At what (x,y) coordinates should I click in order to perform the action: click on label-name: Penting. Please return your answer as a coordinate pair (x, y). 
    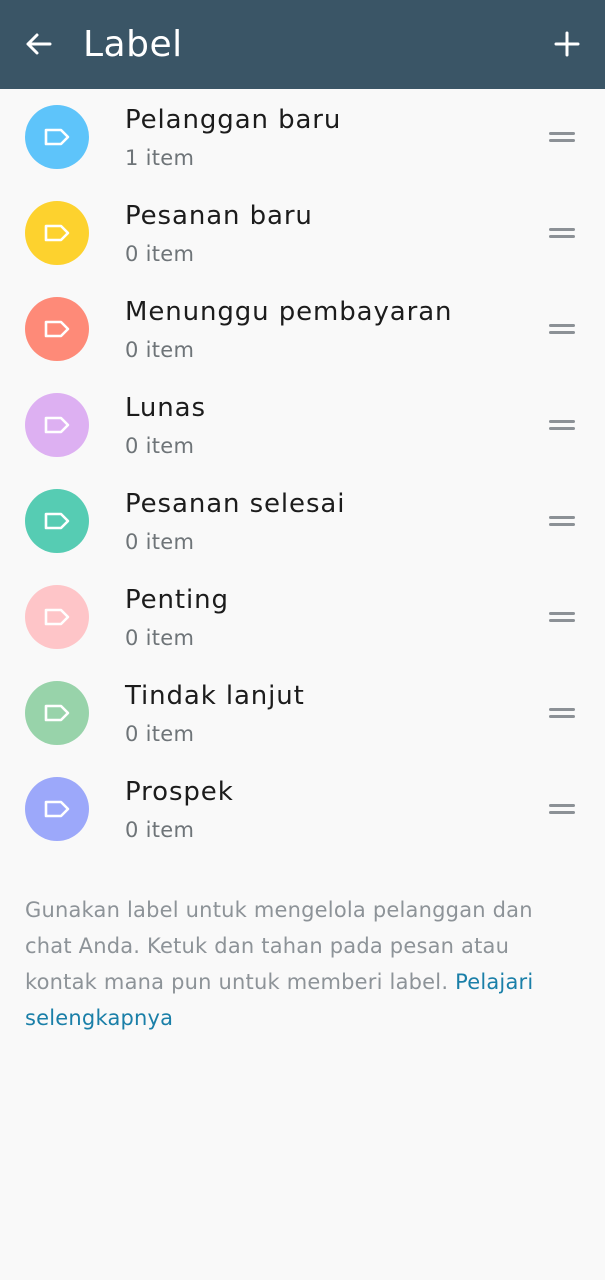
    Looking at the image, I should click on (177, 600).